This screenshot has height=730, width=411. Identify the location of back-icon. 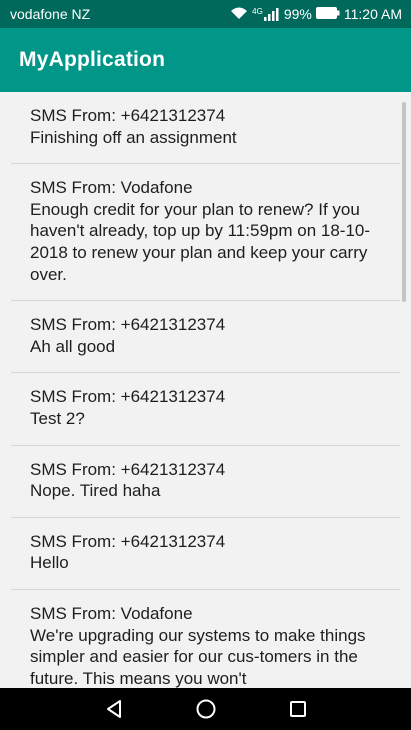
(114, 709).